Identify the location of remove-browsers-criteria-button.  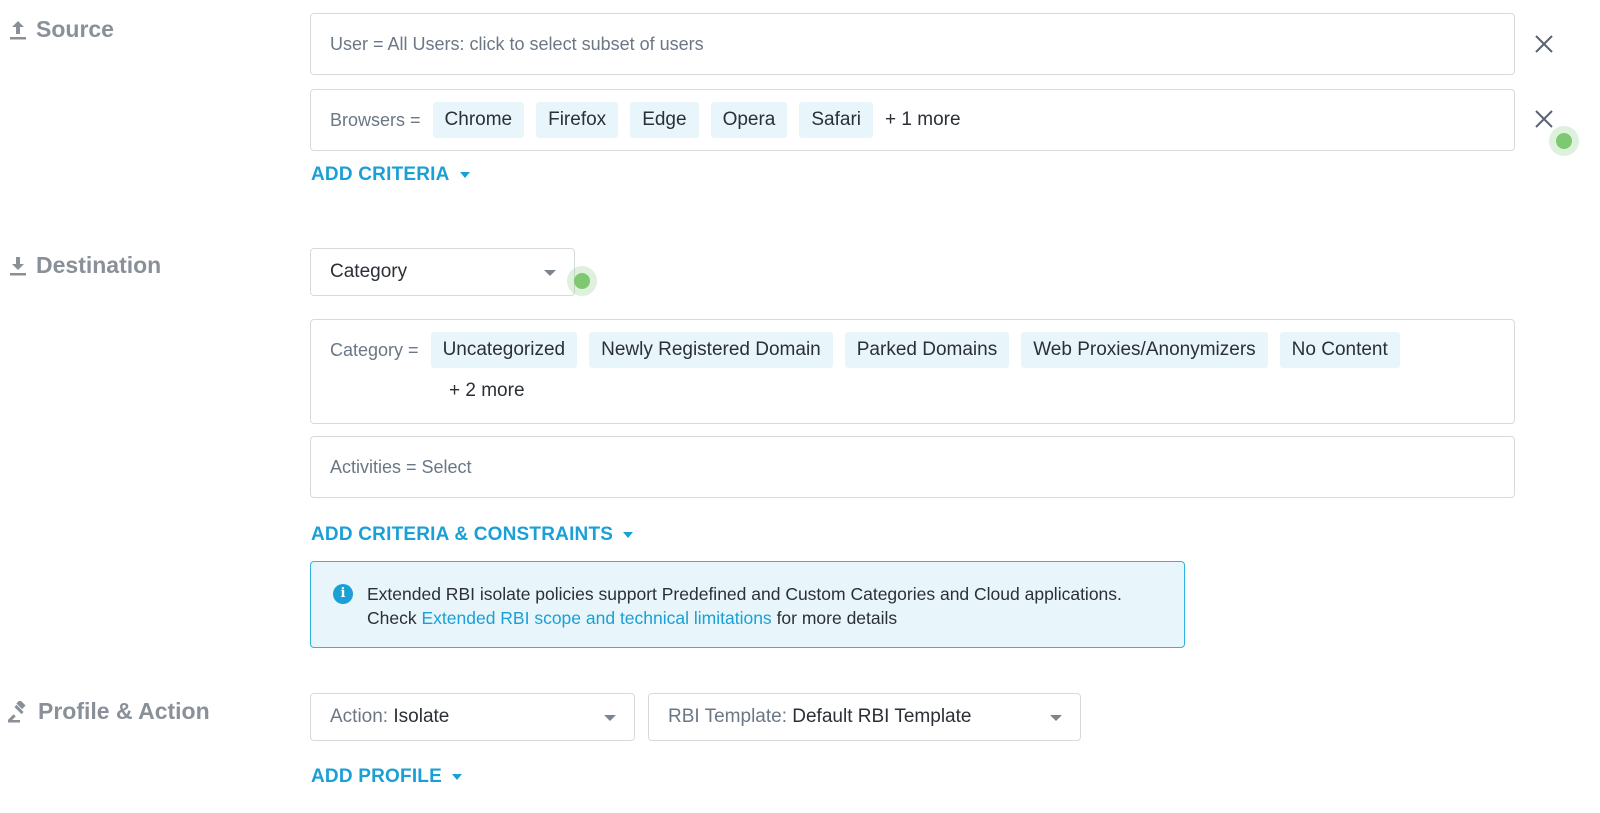
(1544, 119).